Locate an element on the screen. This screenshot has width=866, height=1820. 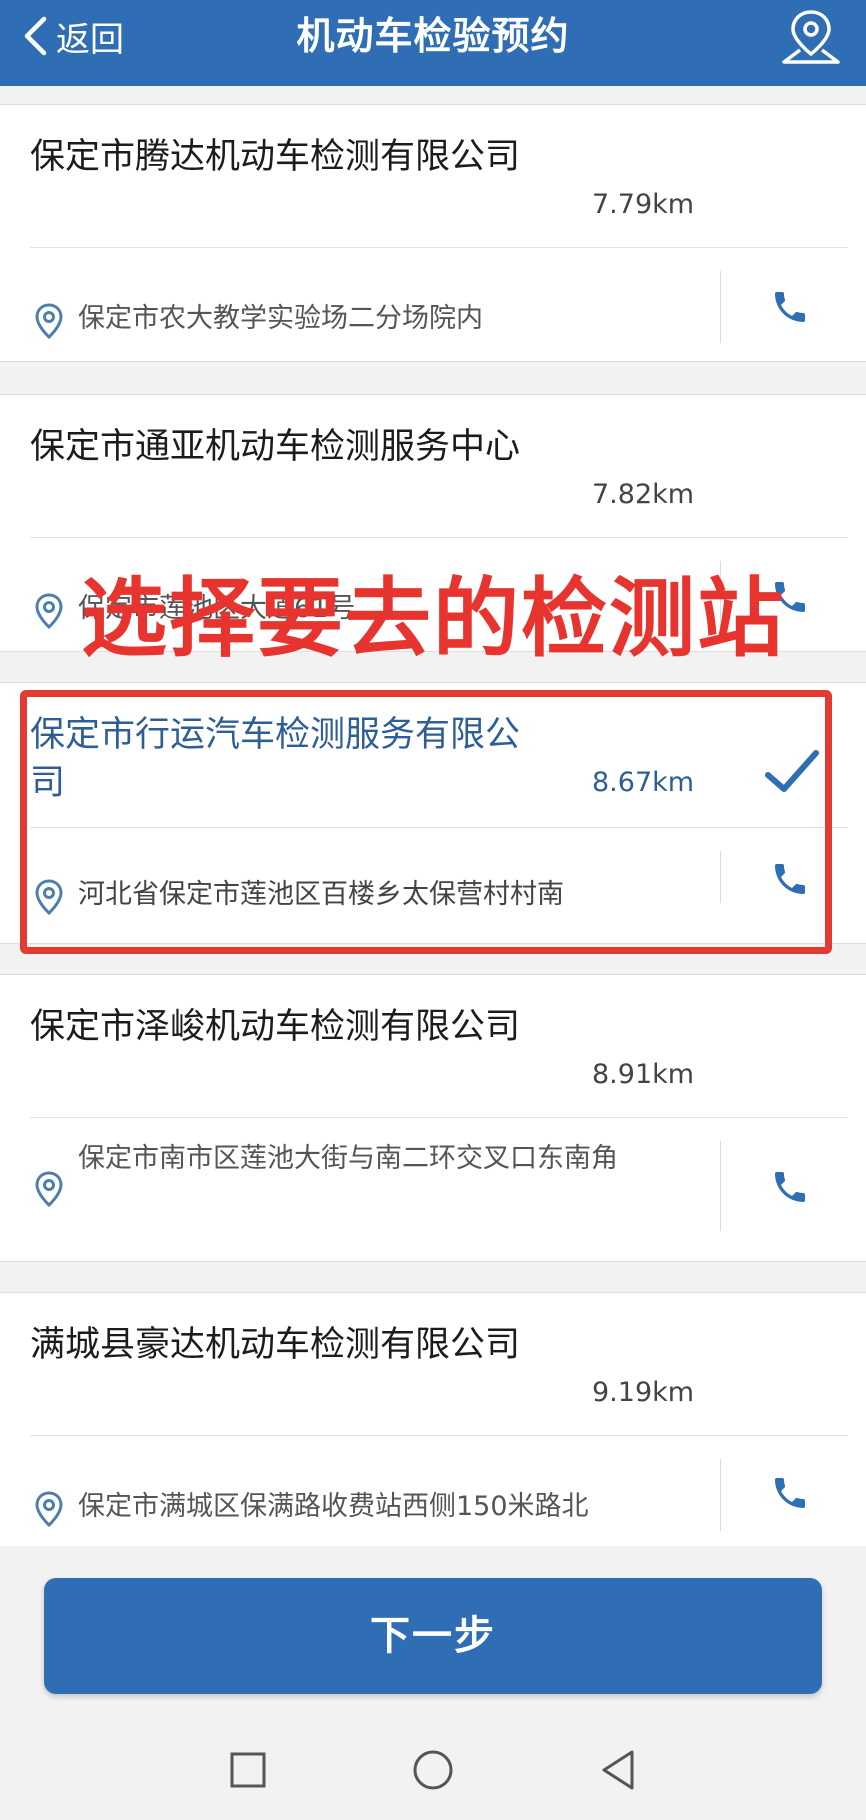
station-address: 保定市满城区保满路收费站西侧150米路北 is located at coordinates (333, 1506).